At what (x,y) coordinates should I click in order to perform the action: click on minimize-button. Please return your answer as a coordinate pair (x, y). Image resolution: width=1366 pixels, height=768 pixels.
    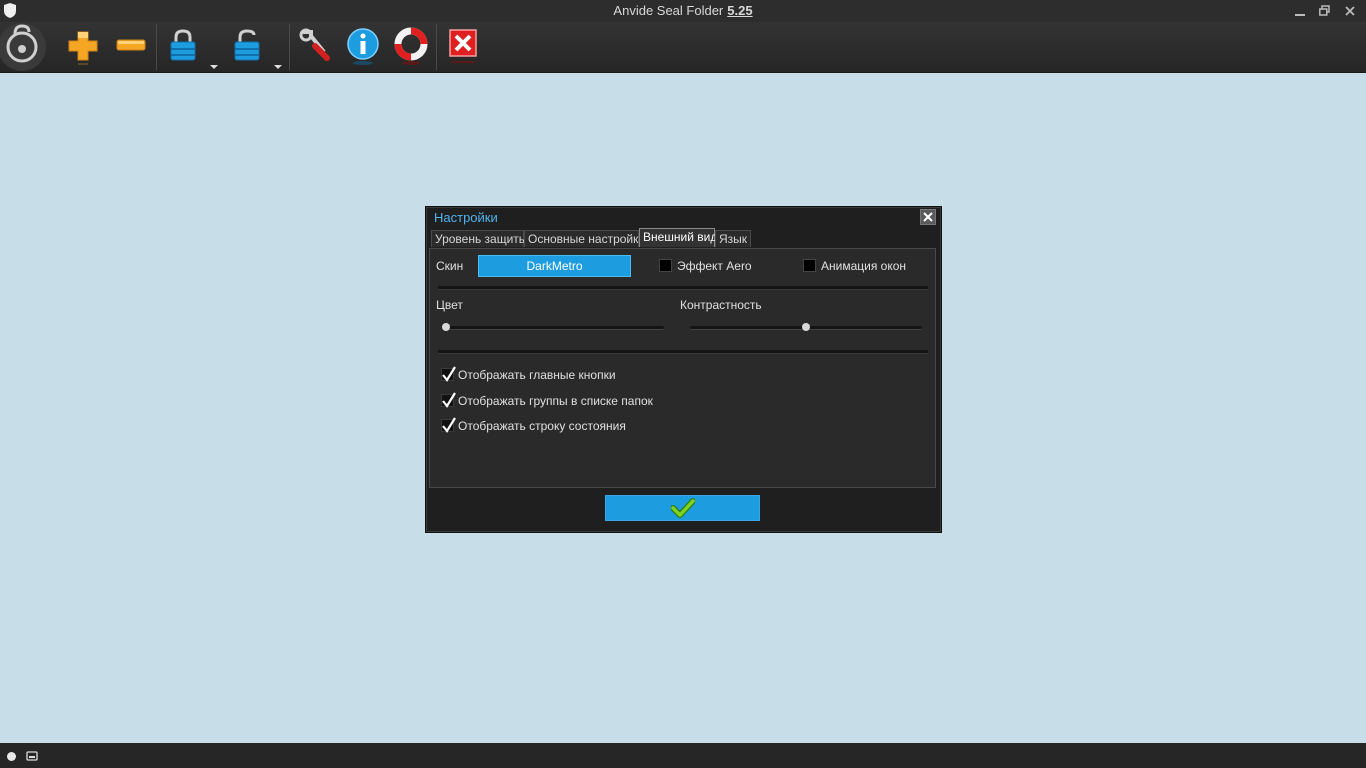
    Looking at the image, I should click on (1300, 11).